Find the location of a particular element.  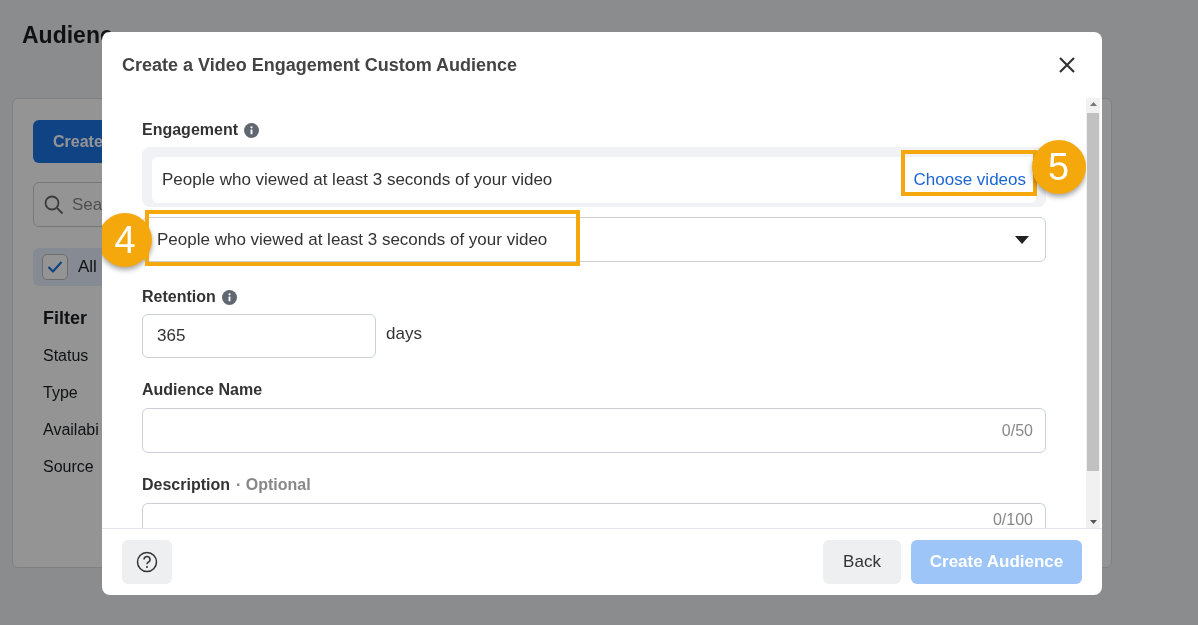

event-text: People who viewed at least 3 seconds of your video is located at coordinates (357, 180).